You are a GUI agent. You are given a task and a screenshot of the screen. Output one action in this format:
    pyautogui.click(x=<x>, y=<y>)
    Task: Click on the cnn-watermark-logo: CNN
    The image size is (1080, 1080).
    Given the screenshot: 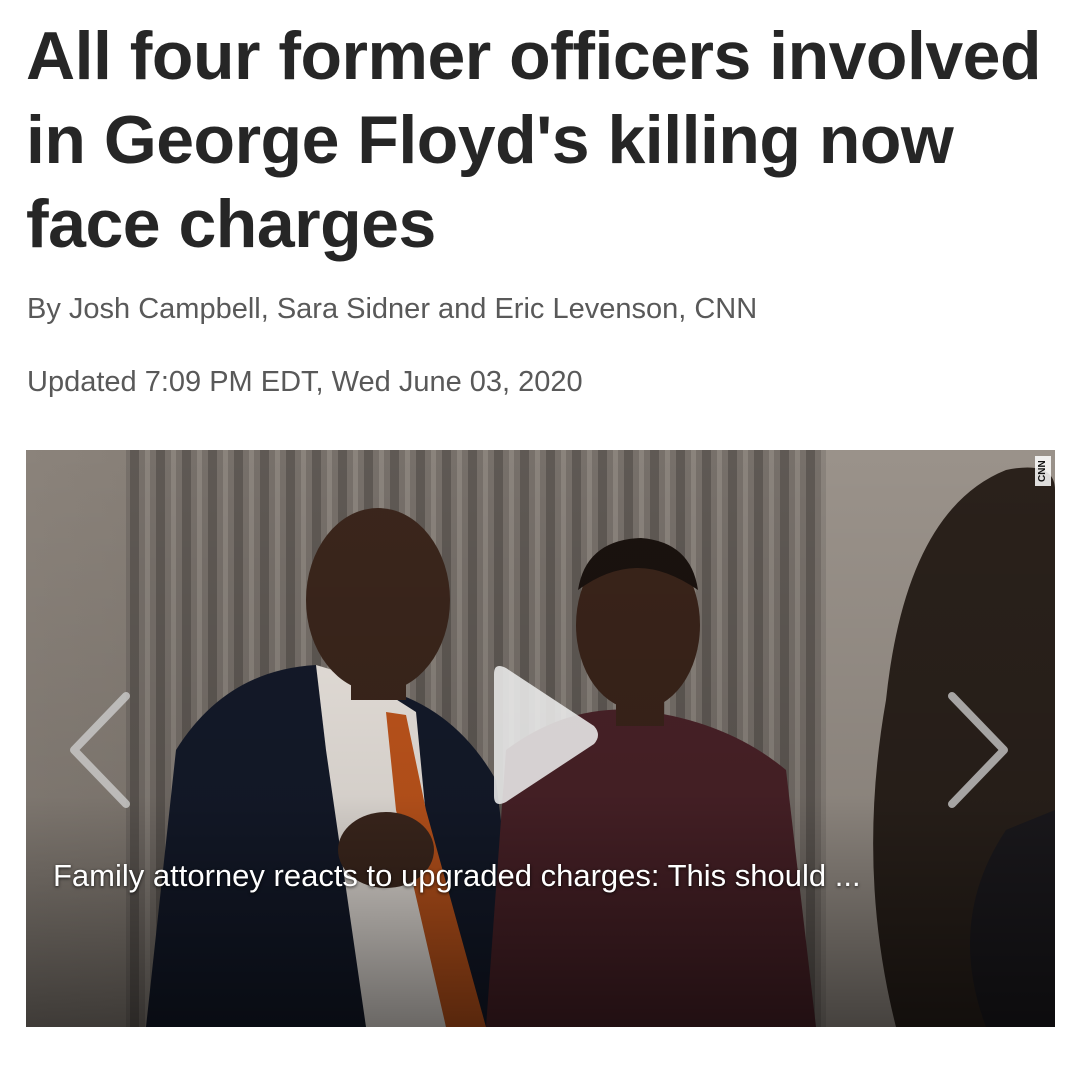 What is the action you would take?
    pyautogui.click(x=1043, y=471)
    